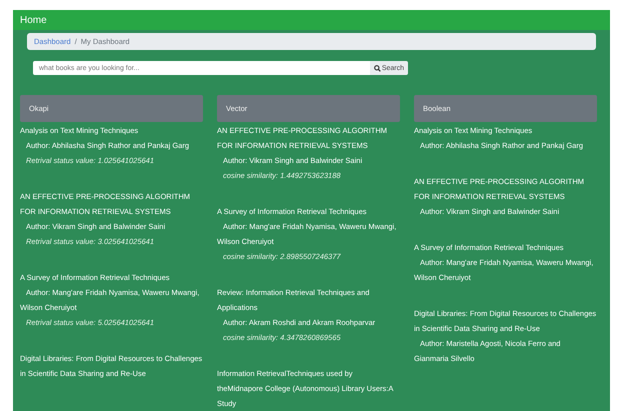  What do you see at coordinates (377, 68) in the screenshot?
I see `search-icon` at bounding box center [377, 68].